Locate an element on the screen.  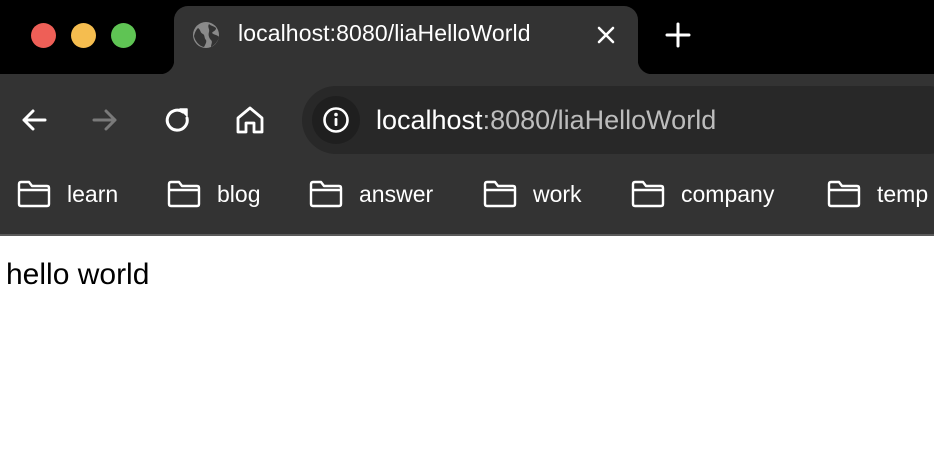
window-minimize-button is located at coordinates (83, 35).